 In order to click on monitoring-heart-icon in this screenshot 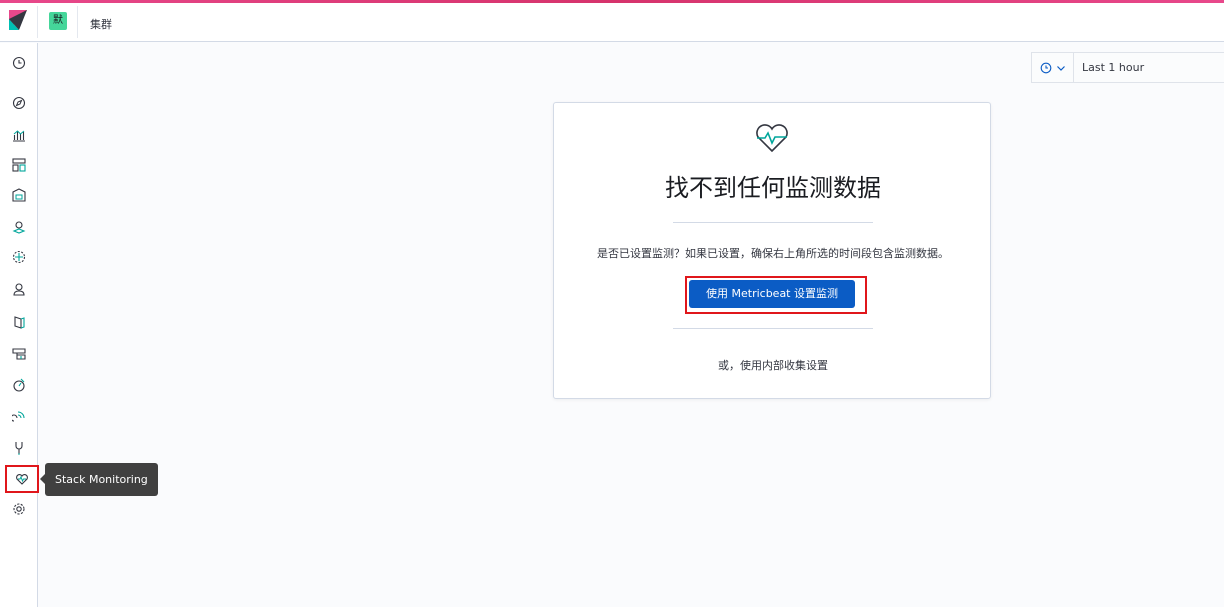, I will do `click(772, 138)`.